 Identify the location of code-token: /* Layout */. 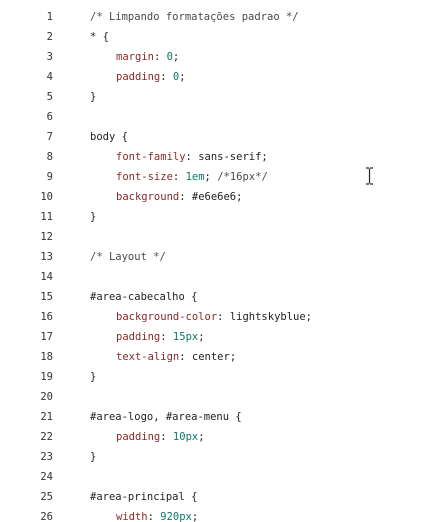
(128, 257).